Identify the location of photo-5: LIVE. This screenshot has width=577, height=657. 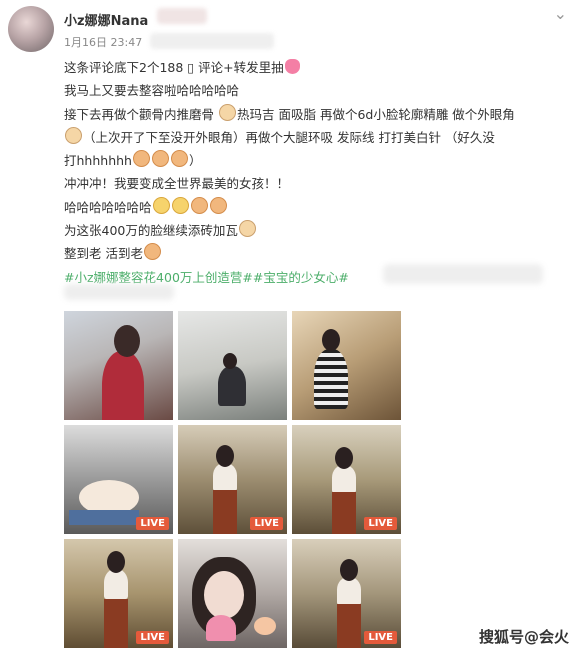
(232, 479).